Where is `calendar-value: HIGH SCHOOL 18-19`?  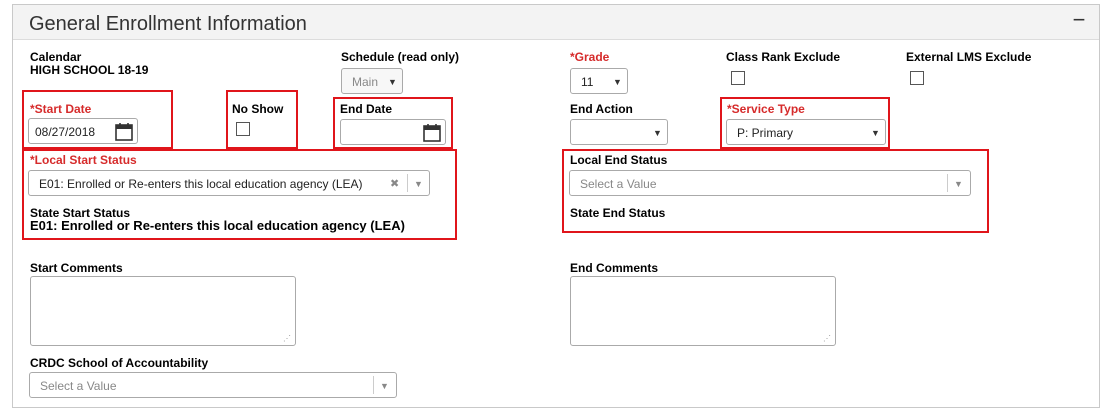
calendar-value: HIGH SCHOOL 18-19 is located at coordinates (89, 70).